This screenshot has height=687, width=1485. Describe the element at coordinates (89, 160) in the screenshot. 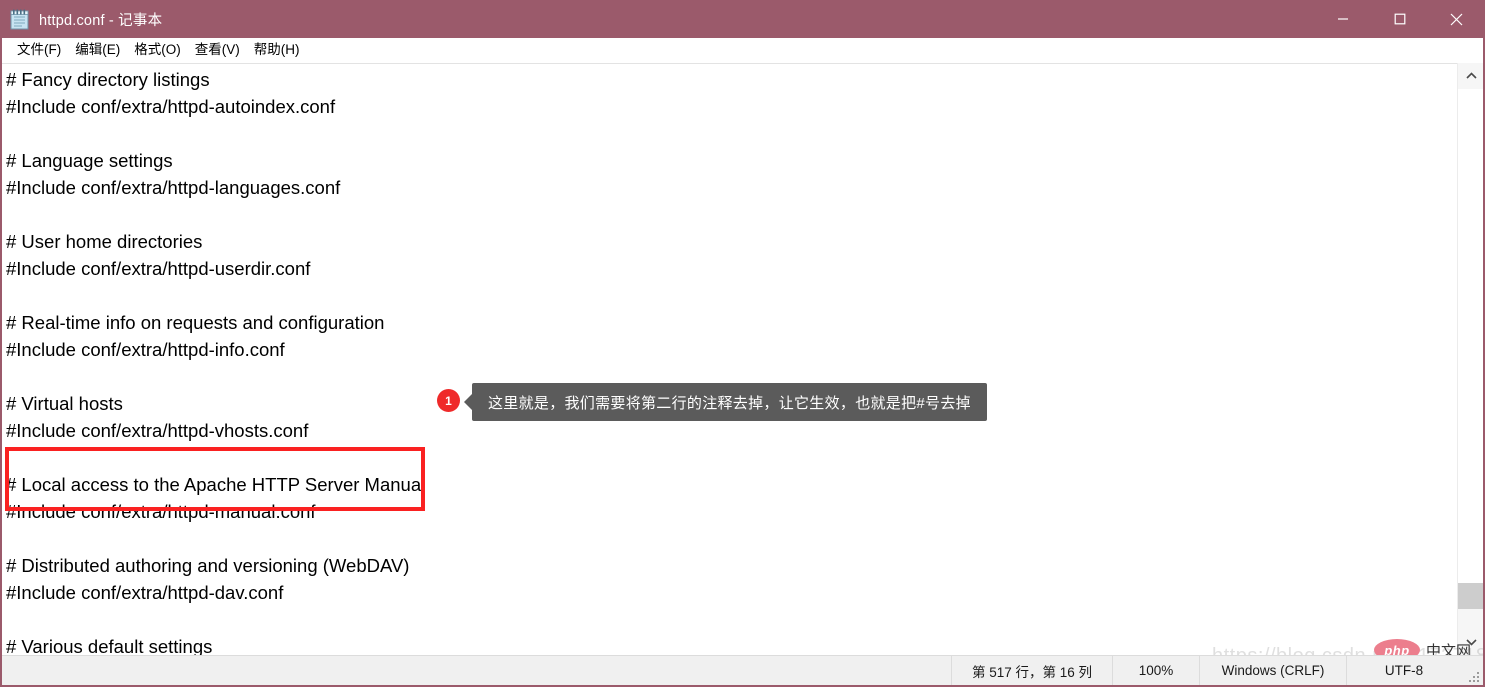

I see `editor-line: # Language settings` at that location.